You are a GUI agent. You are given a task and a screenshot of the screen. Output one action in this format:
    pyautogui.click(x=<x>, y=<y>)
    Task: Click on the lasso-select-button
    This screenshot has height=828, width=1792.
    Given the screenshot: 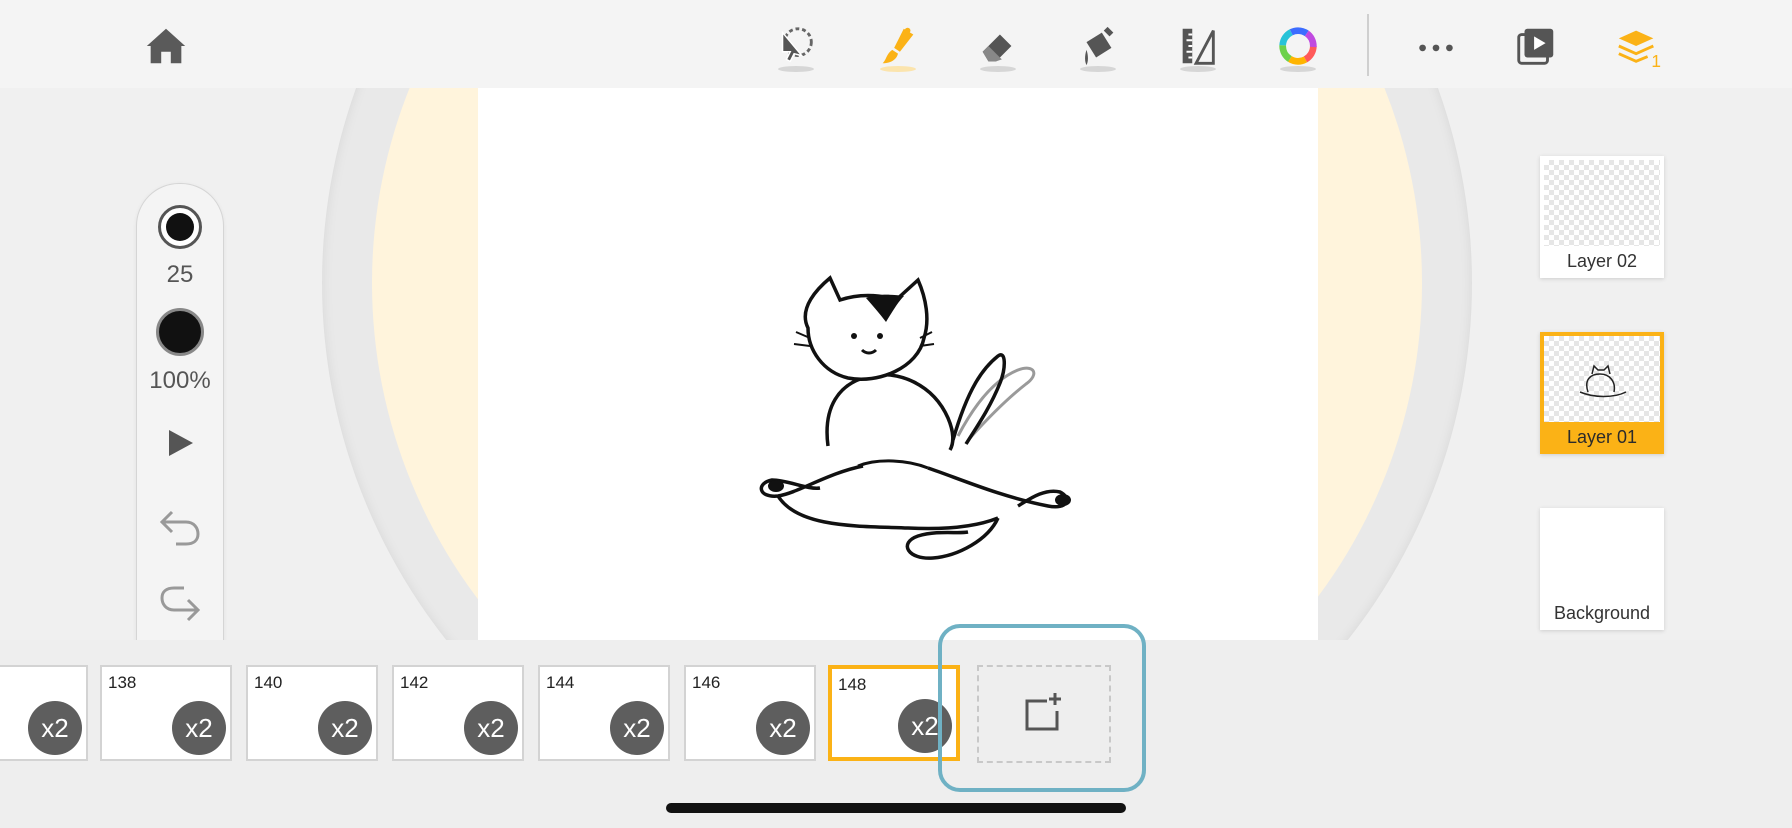 What is the action you would take?
    pyautogui.click(x=796, y=46)
    